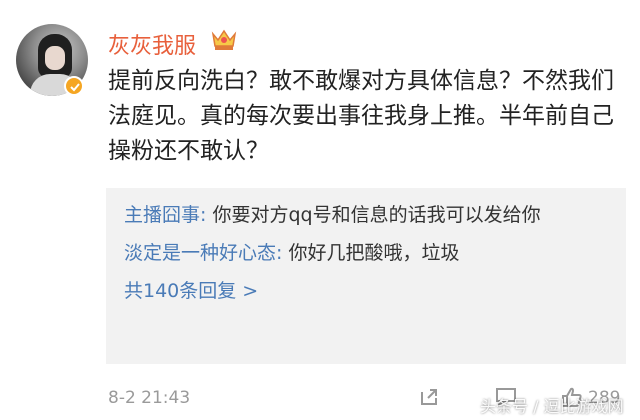  What do you see at coordinates (429, 397) in the screenshot?
I see `share-icon` at bounding box center [429, 397].